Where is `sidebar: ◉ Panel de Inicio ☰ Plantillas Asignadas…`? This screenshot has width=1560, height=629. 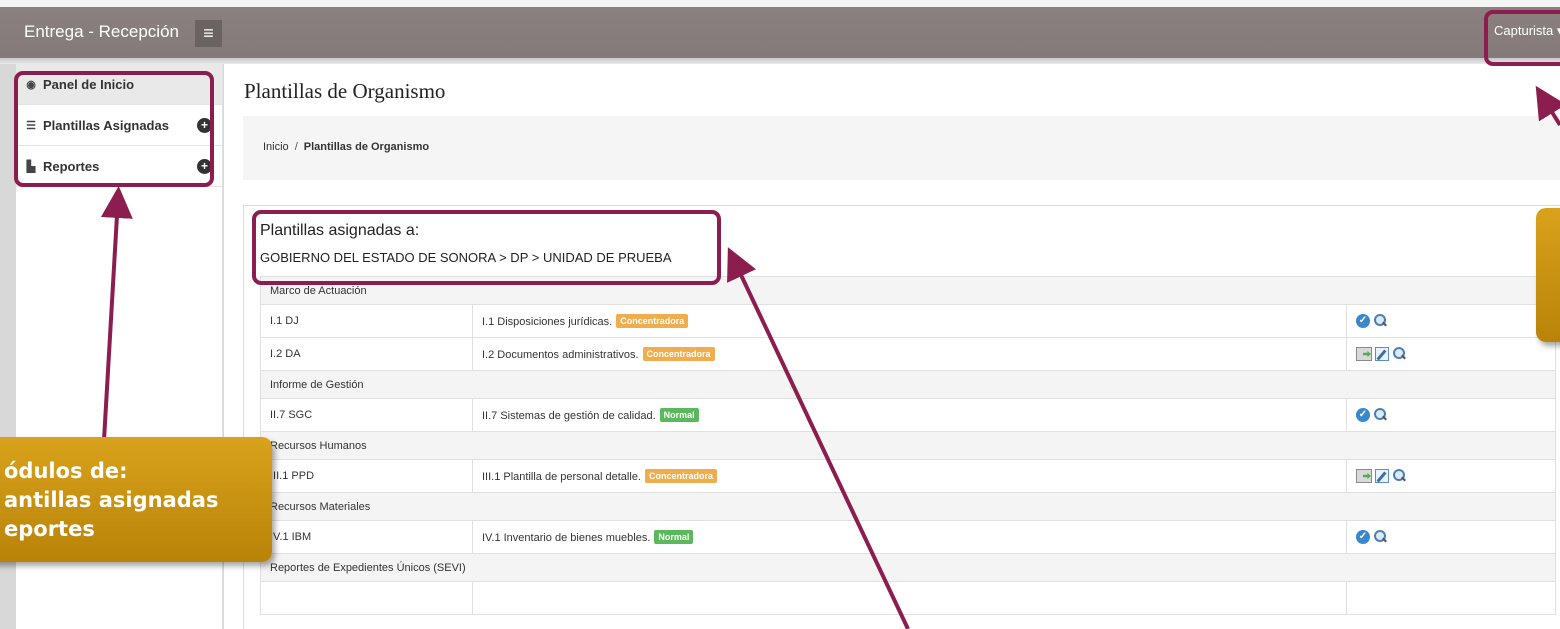
sidebar: ◉ Panel de Inicio ☰ Plantillas Asignadas… is located at coordinates (119, 346).